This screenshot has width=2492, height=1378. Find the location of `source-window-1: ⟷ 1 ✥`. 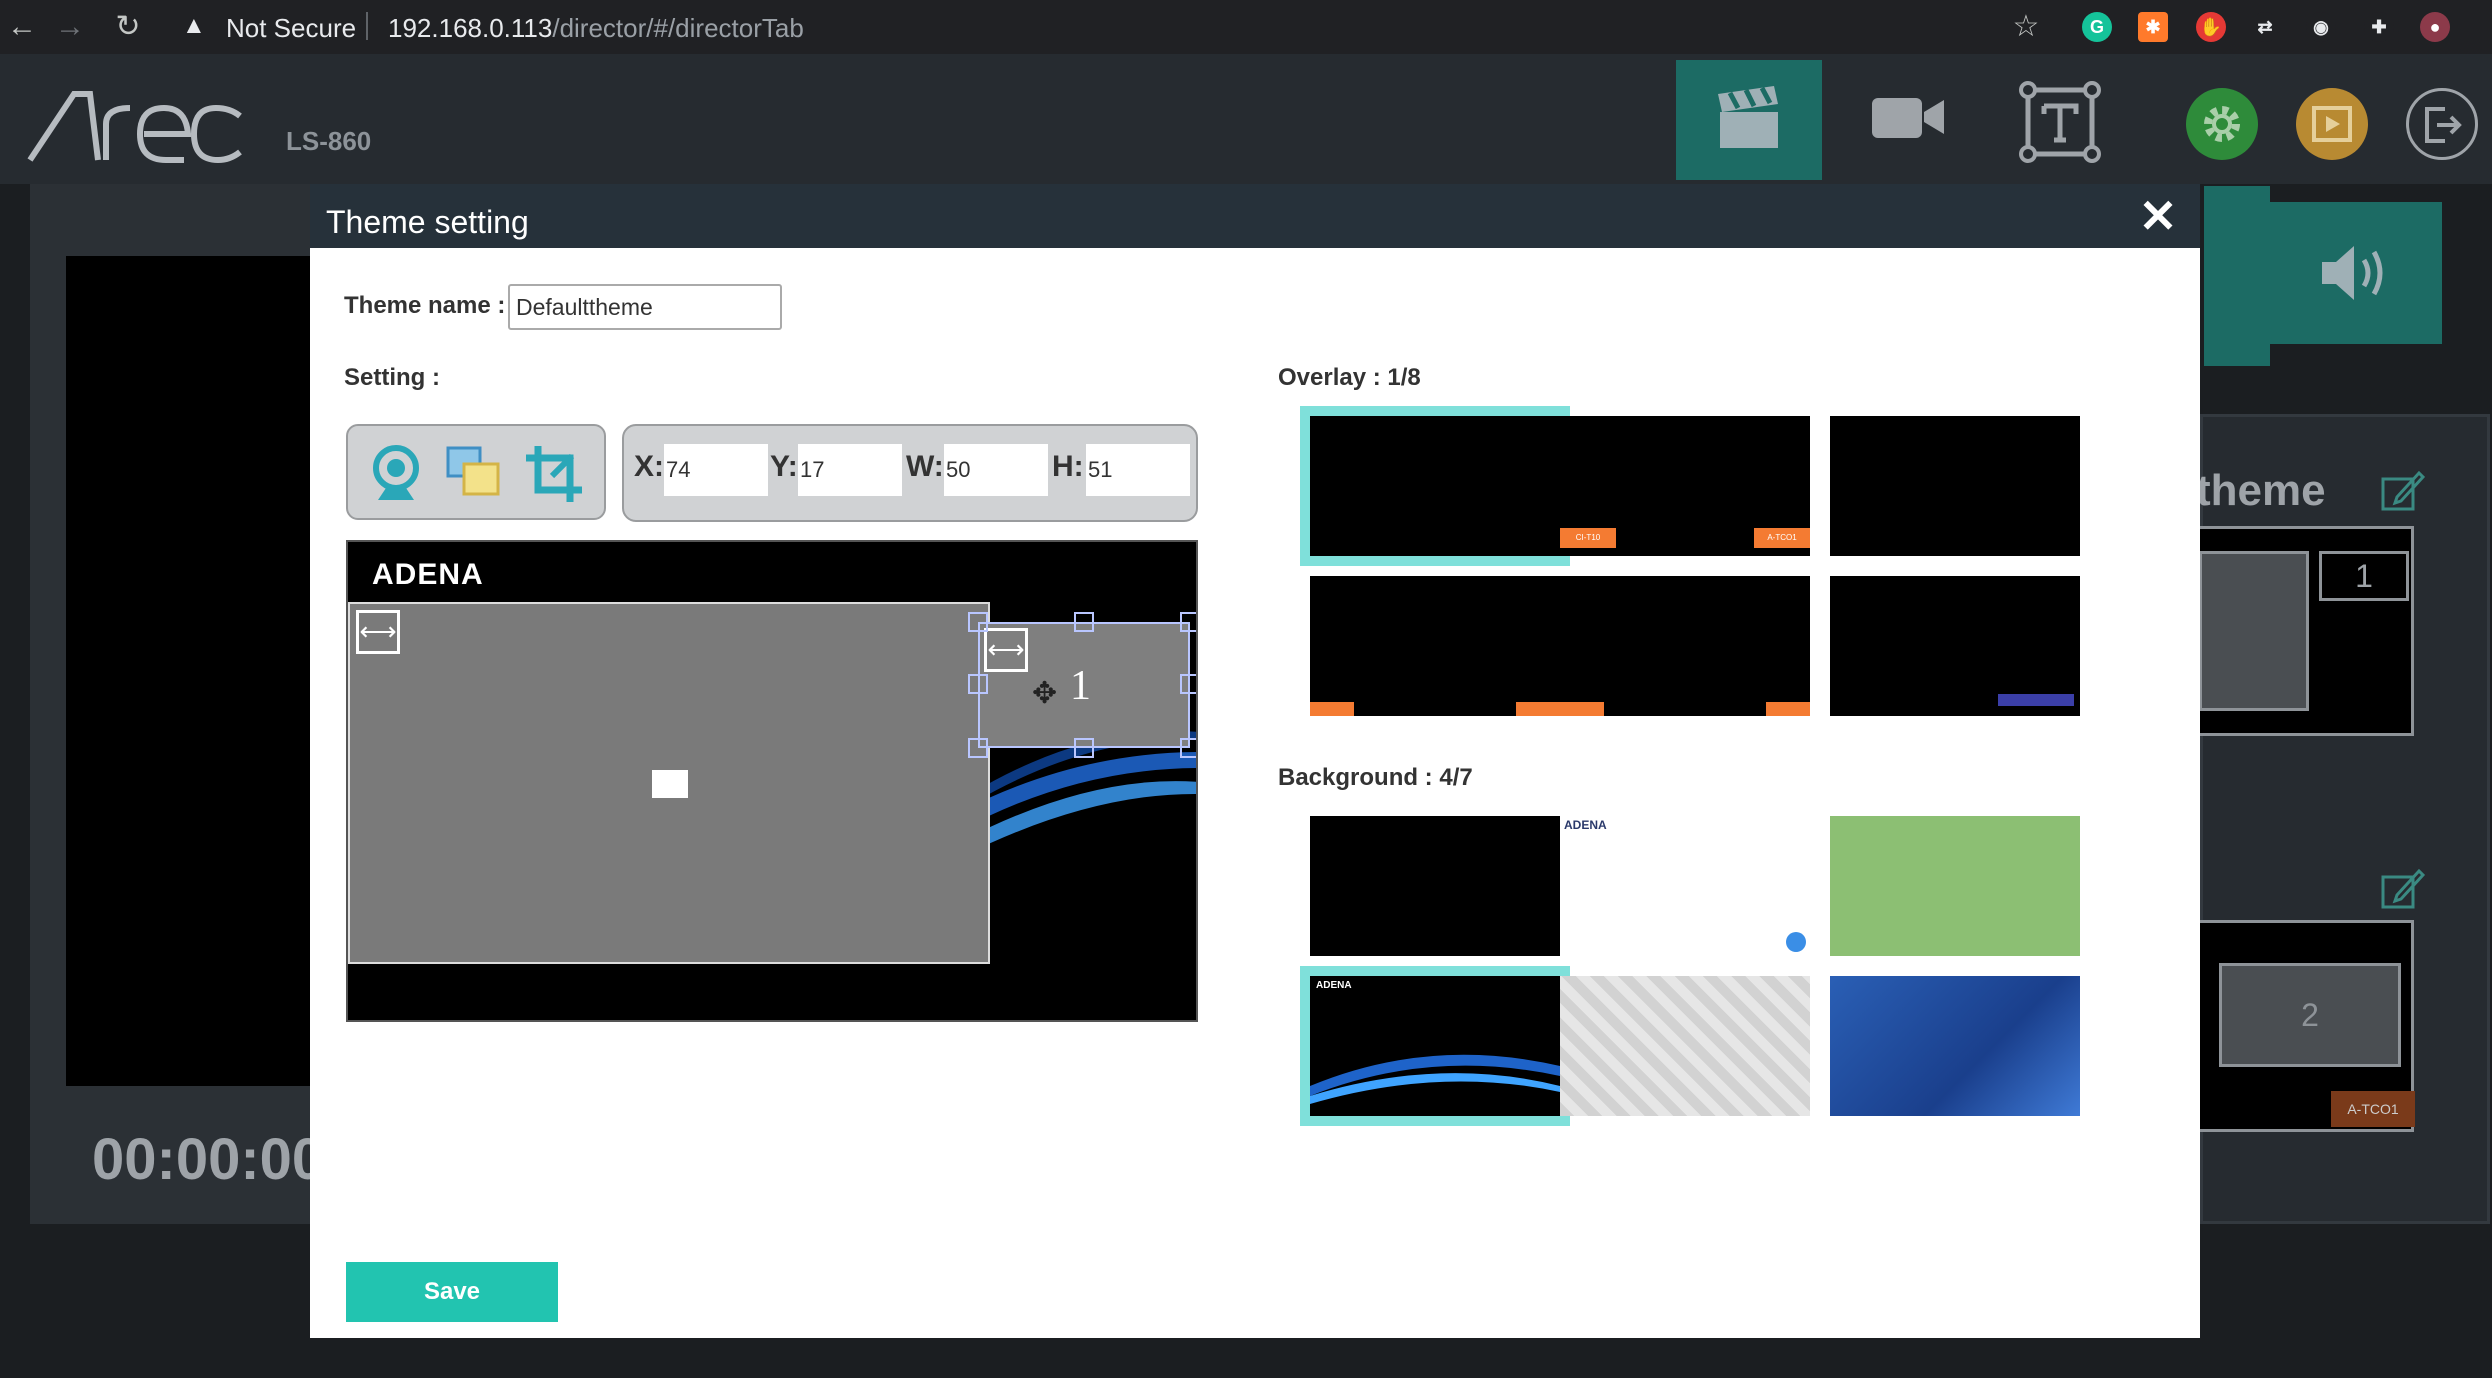

source-window-1: ⟷ 1 ✥ is located at coordinates (1084, 685).